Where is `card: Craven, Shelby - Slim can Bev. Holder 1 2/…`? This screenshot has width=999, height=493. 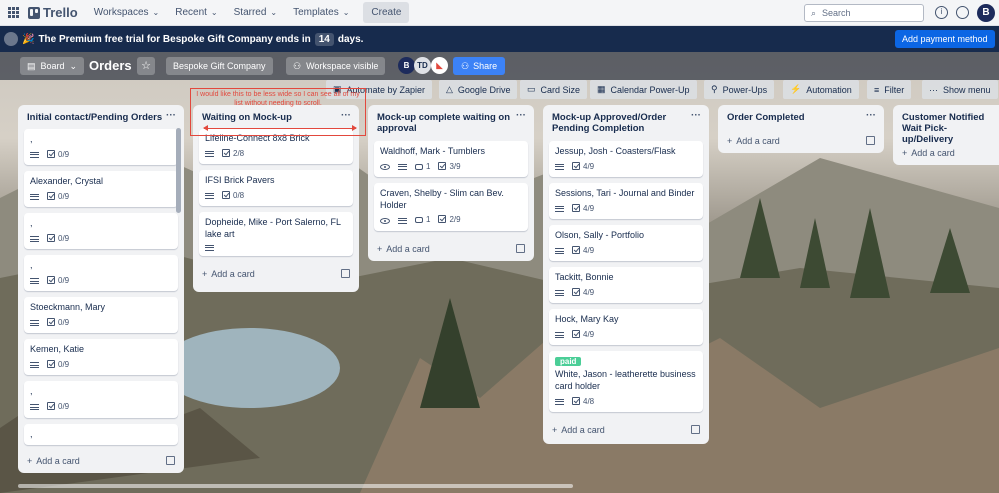
card: Craven, Shelby - Slim can Bev. Holder 1 2/… is located at coordinates (451, 207).